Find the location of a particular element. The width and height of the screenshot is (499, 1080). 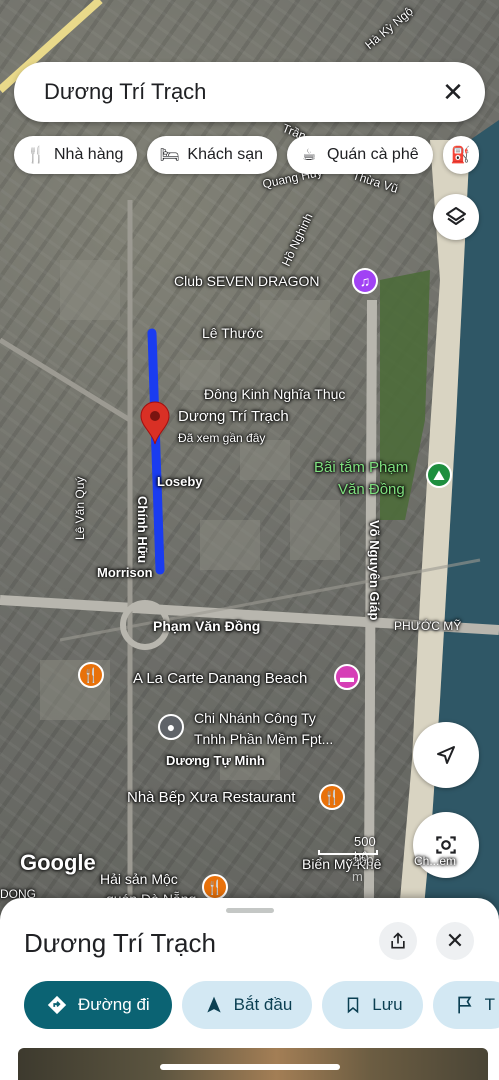

navigation-arrow-icon is located at coordinates (446, 755).